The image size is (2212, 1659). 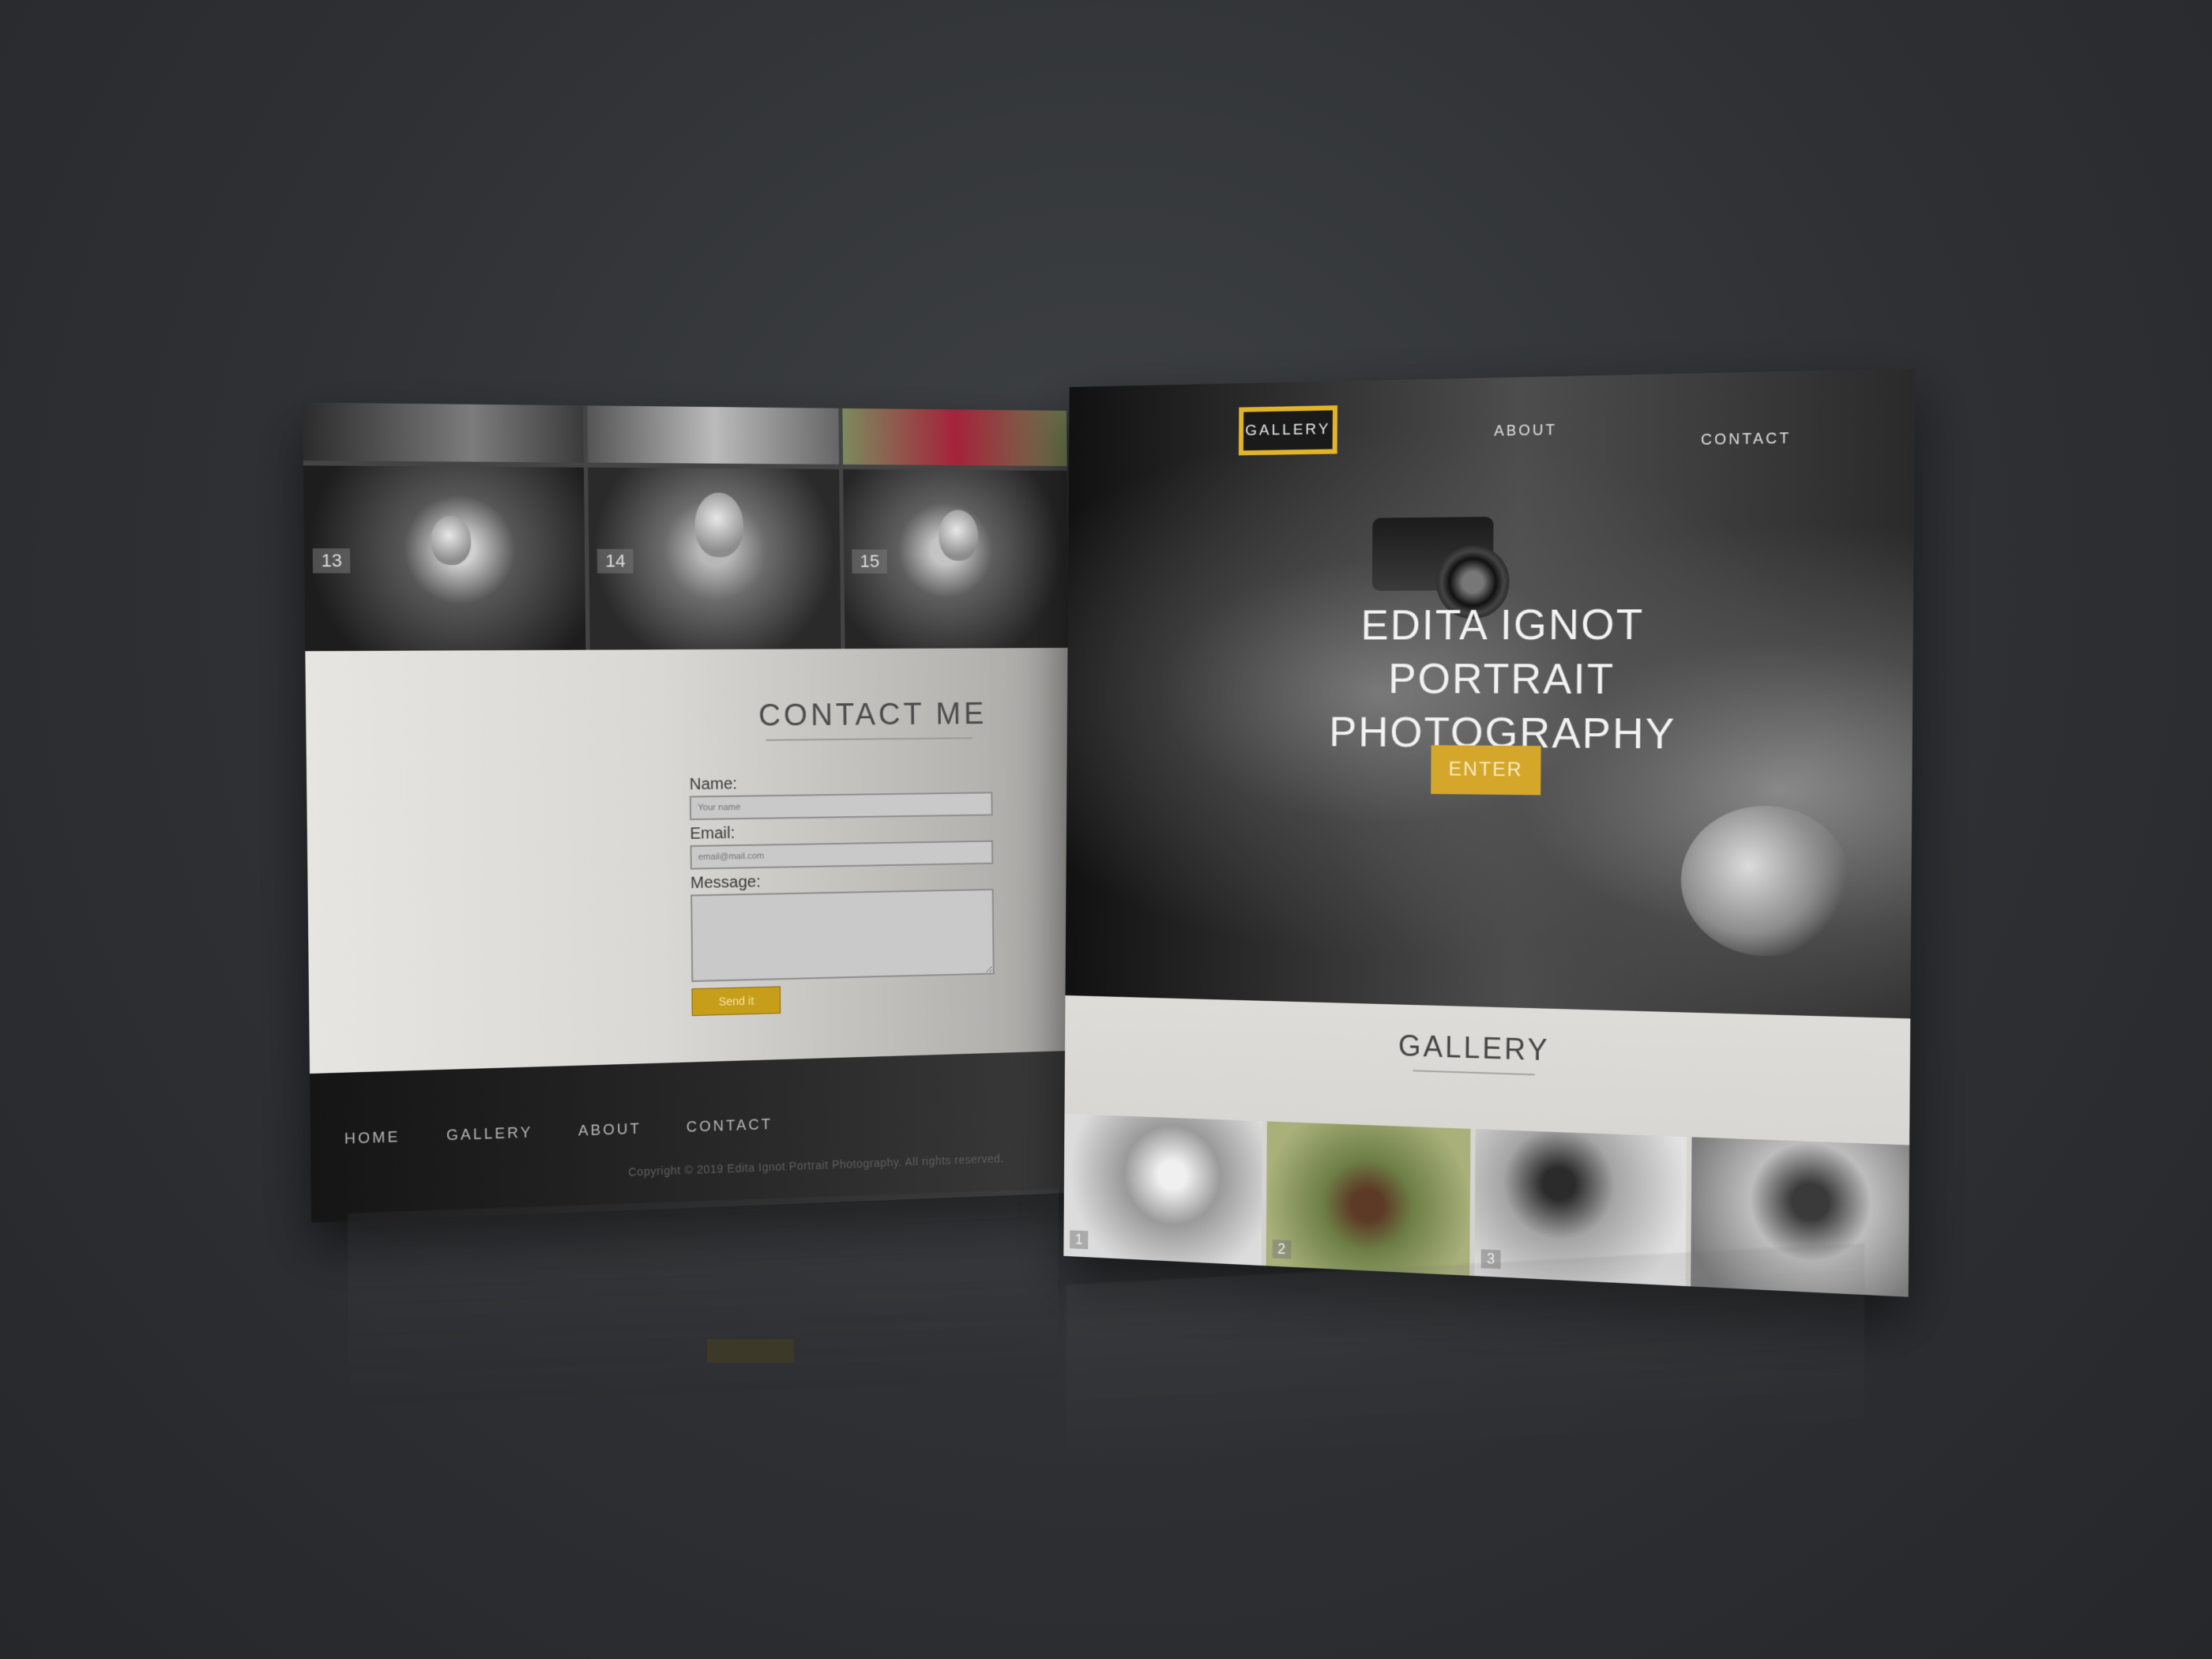 I want to click on gallery-title-divider, so click(x=1474, y=1072).